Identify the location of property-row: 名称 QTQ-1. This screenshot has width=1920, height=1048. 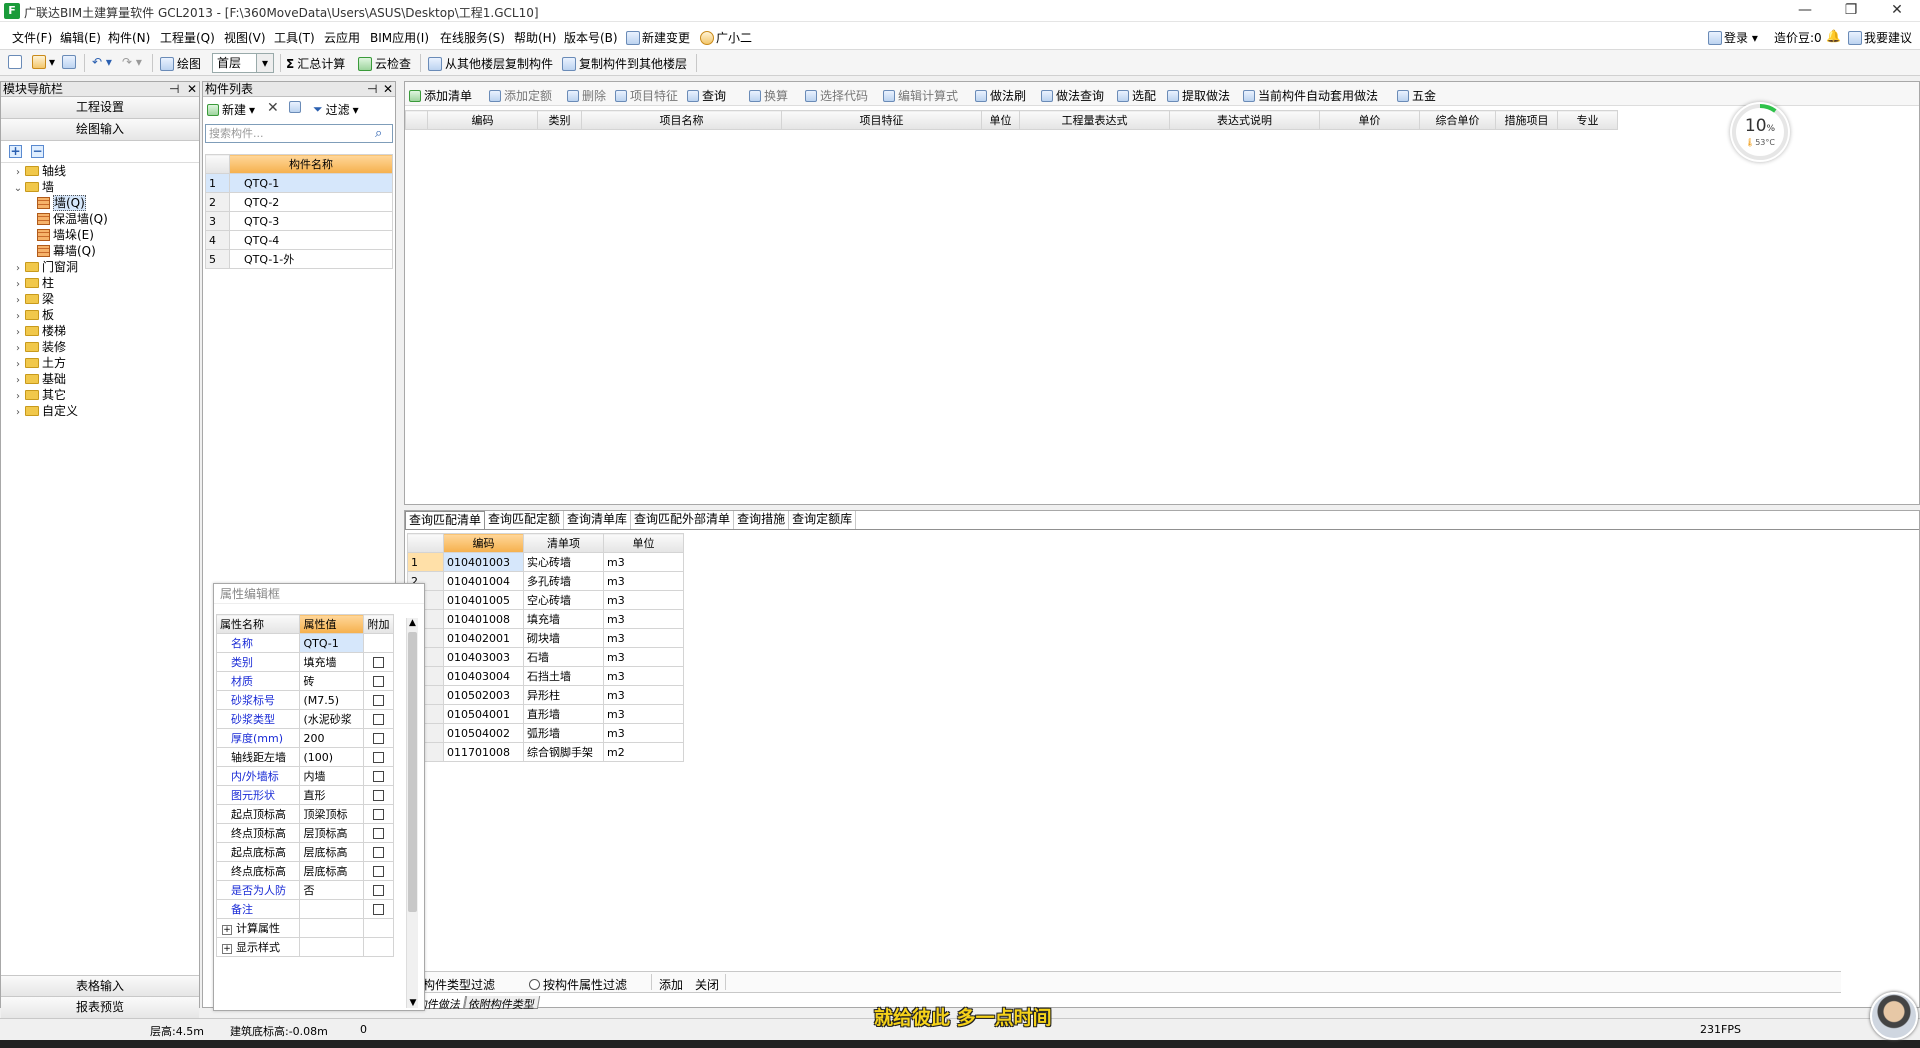
(304, 643).